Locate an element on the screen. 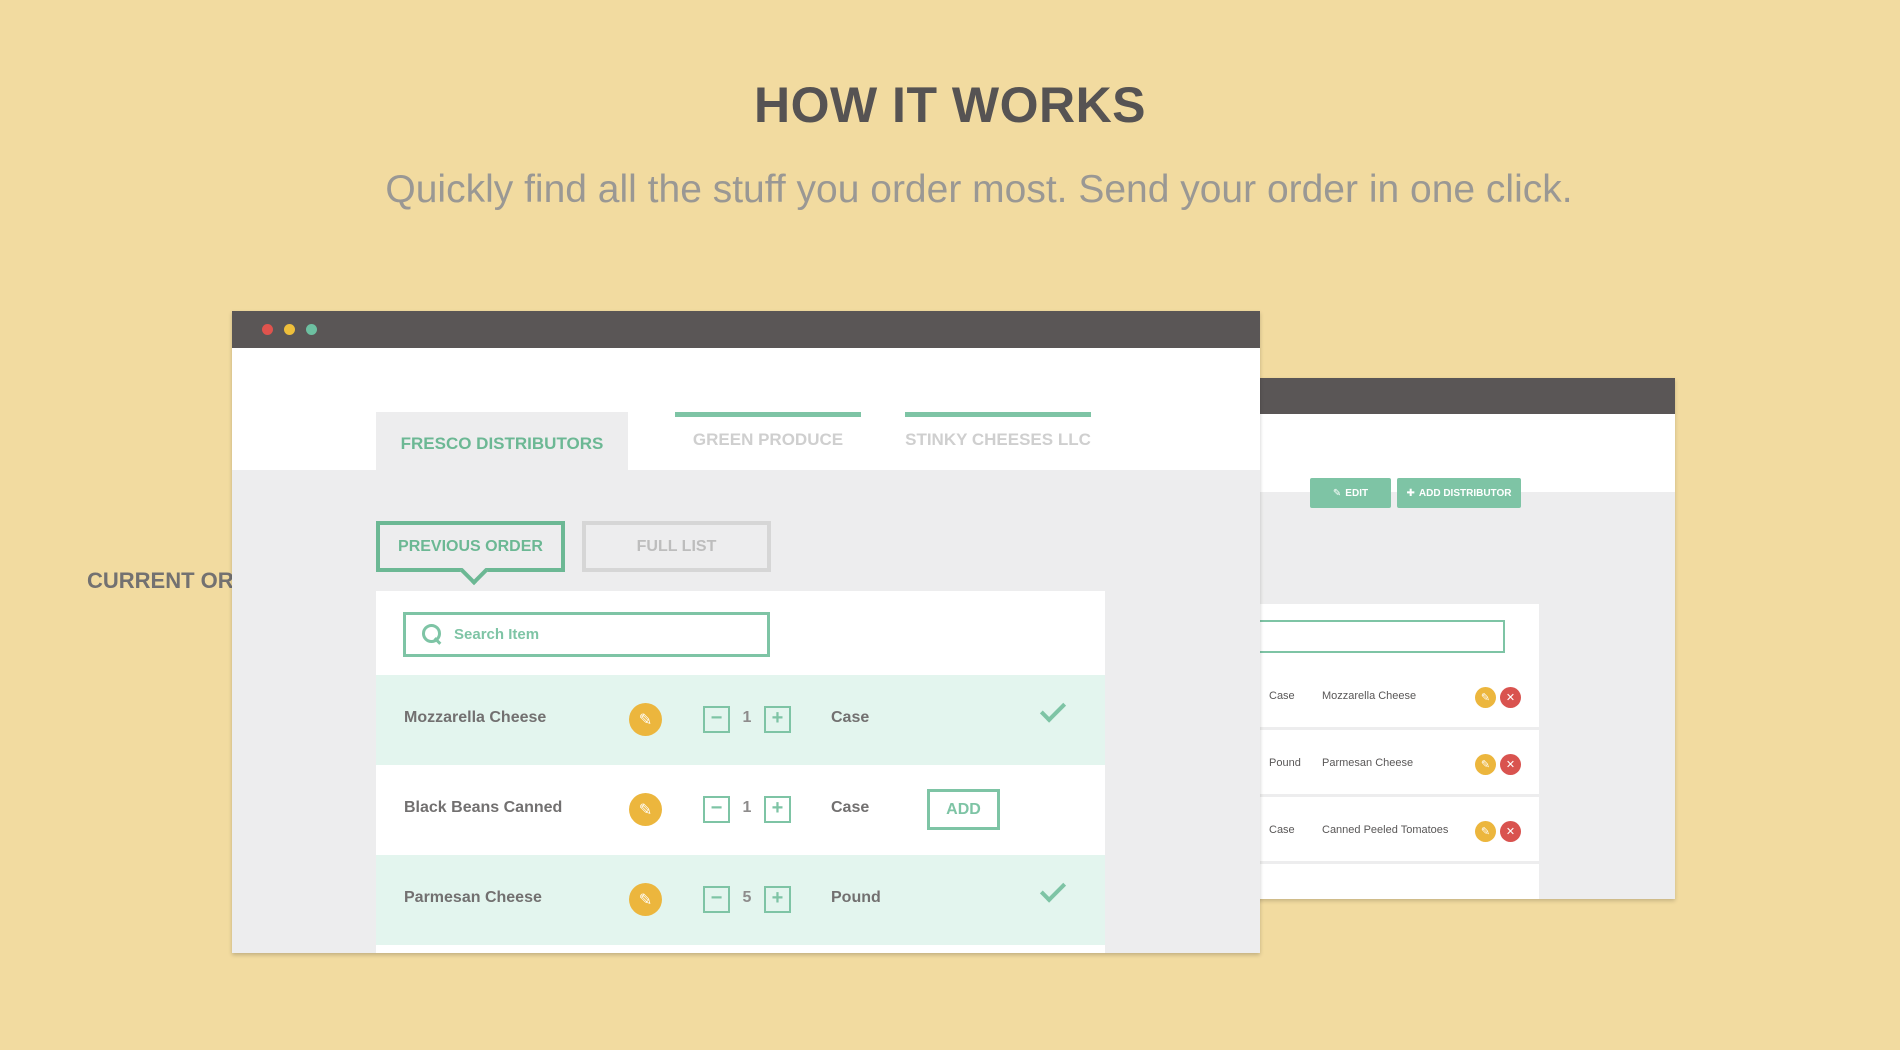 This screenshot has width=1900, height=1050. edit-button-label: EDIT is located at coordinates (1357, 493).